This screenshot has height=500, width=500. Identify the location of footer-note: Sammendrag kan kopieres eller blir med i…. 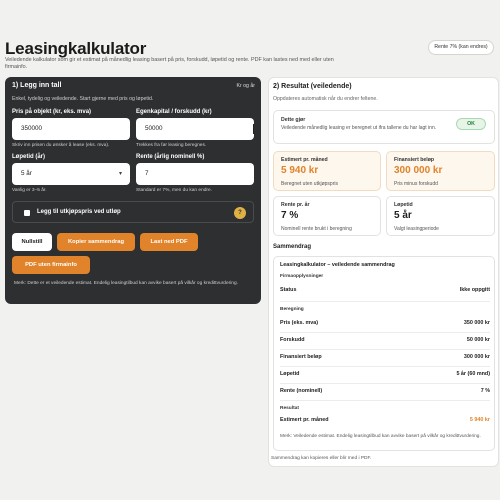
(321, 458).